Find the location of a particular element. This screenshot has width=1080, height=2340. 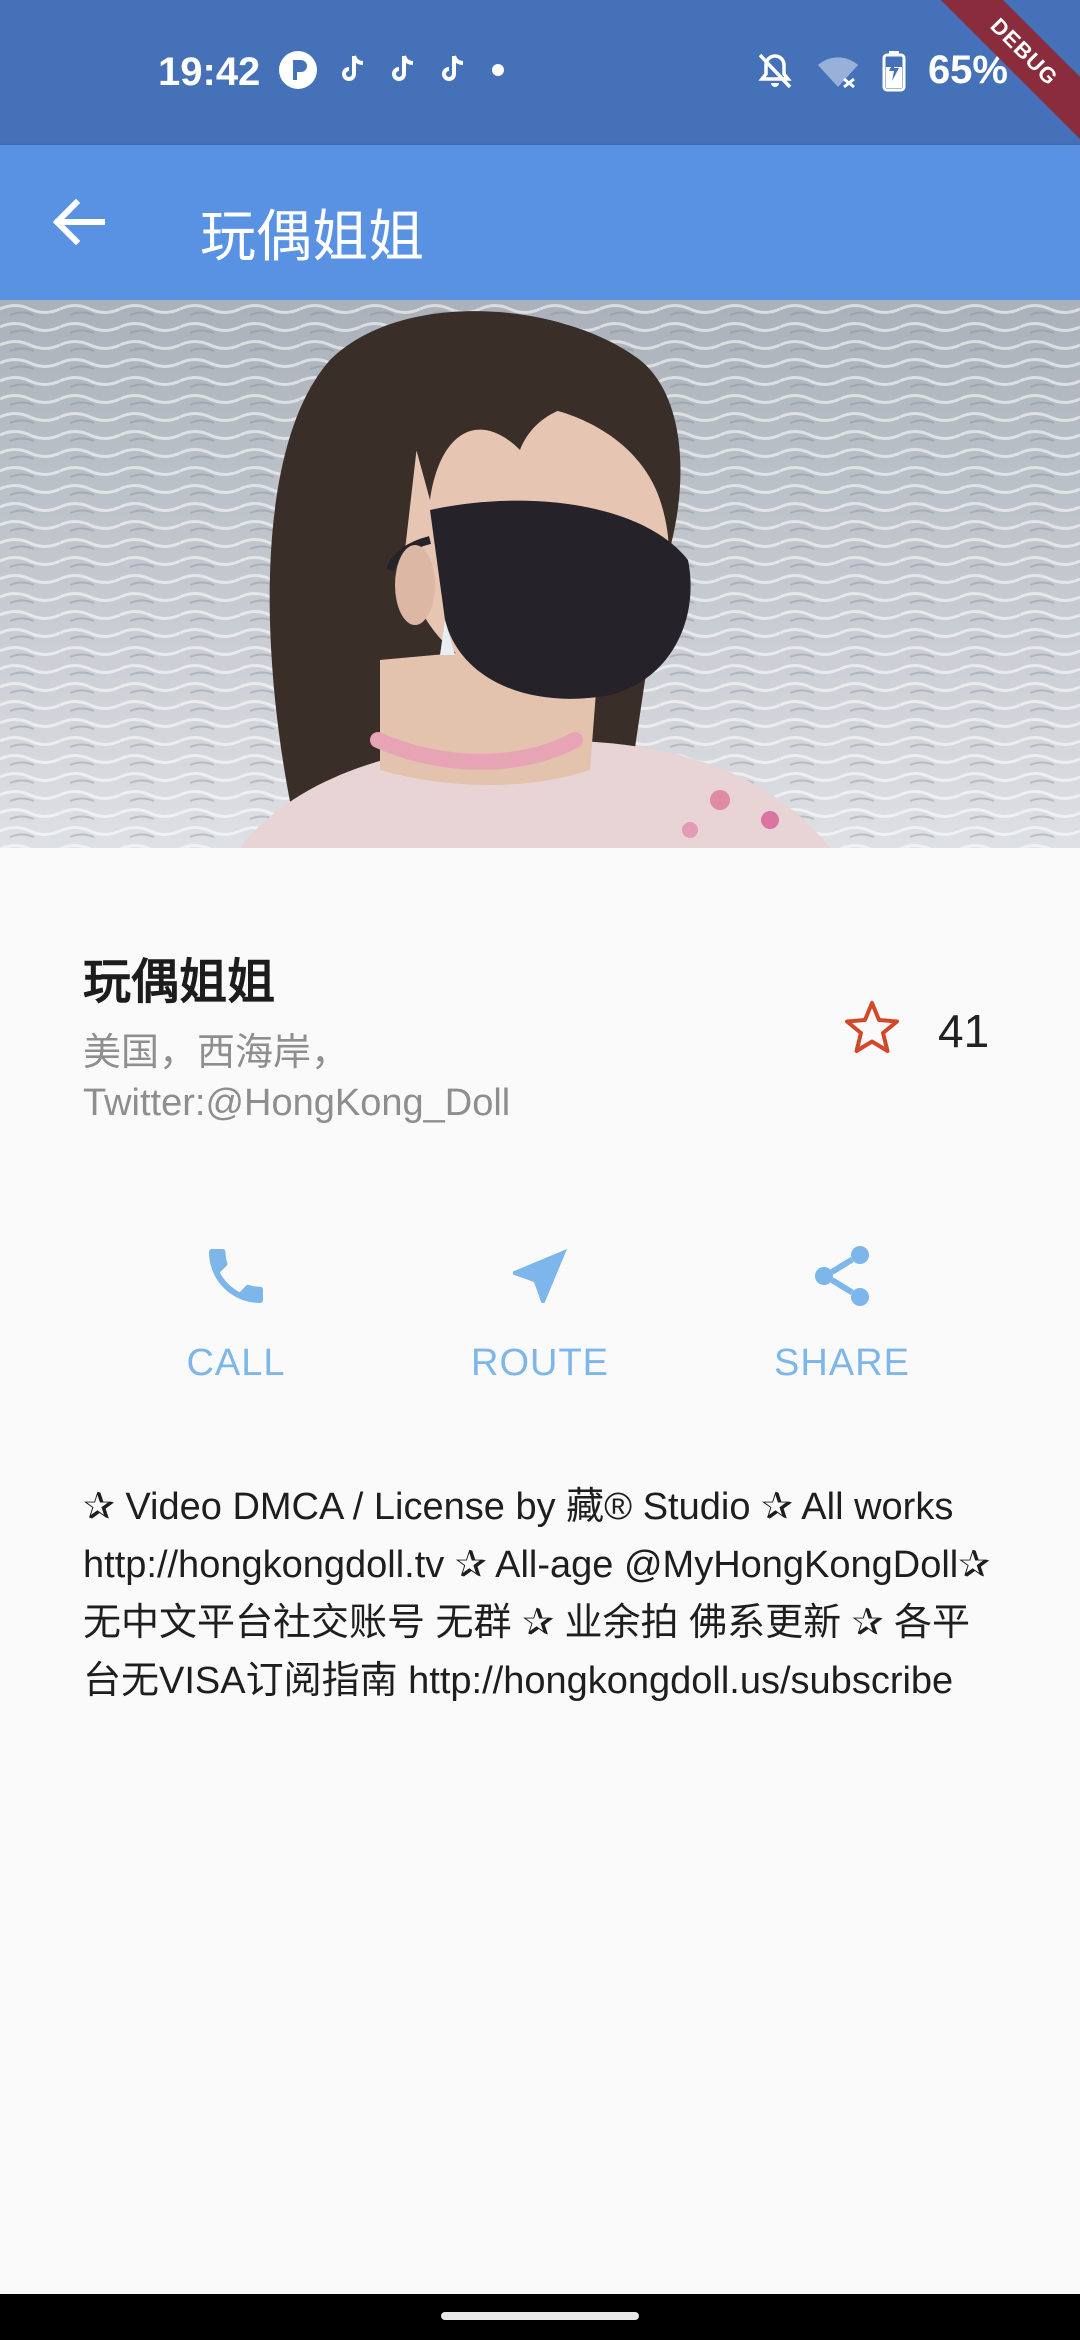

p-app-icon is located at coordinates (298, 70).